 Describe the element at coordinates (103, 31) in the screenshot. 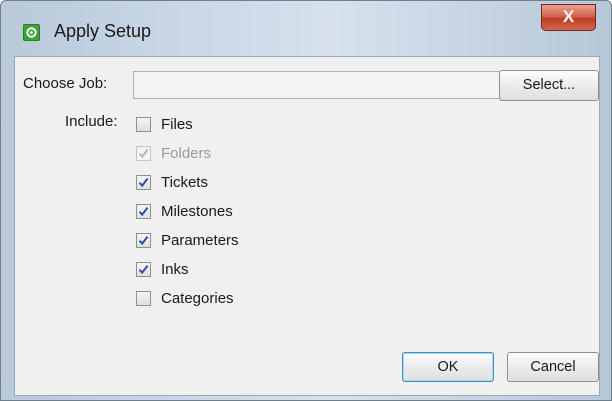

I see `window-title: Apply Setup` at that location.